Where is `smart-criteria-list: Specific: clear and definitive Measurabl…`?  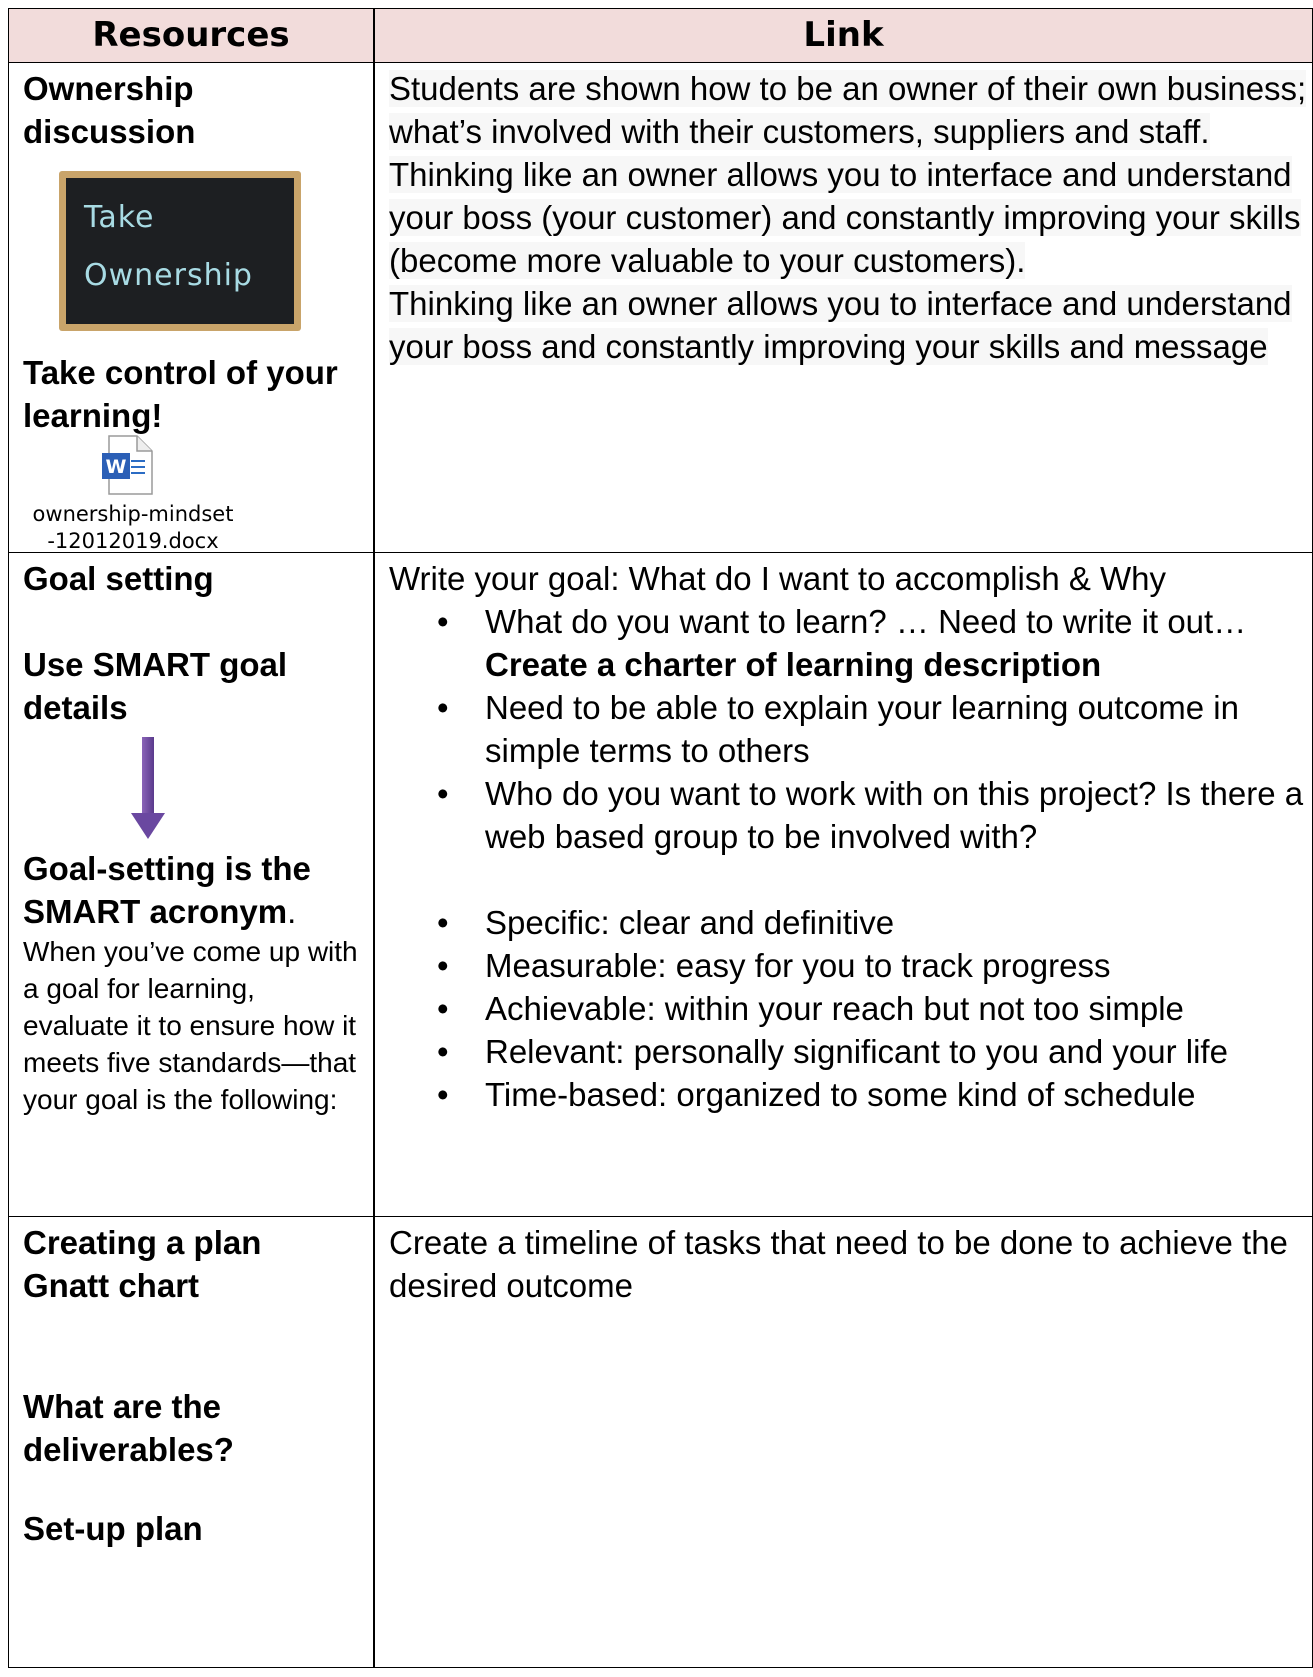
smart-criteria-list: Specific: clear and definitive Measurabl… is located at coordinates (849, 1008).